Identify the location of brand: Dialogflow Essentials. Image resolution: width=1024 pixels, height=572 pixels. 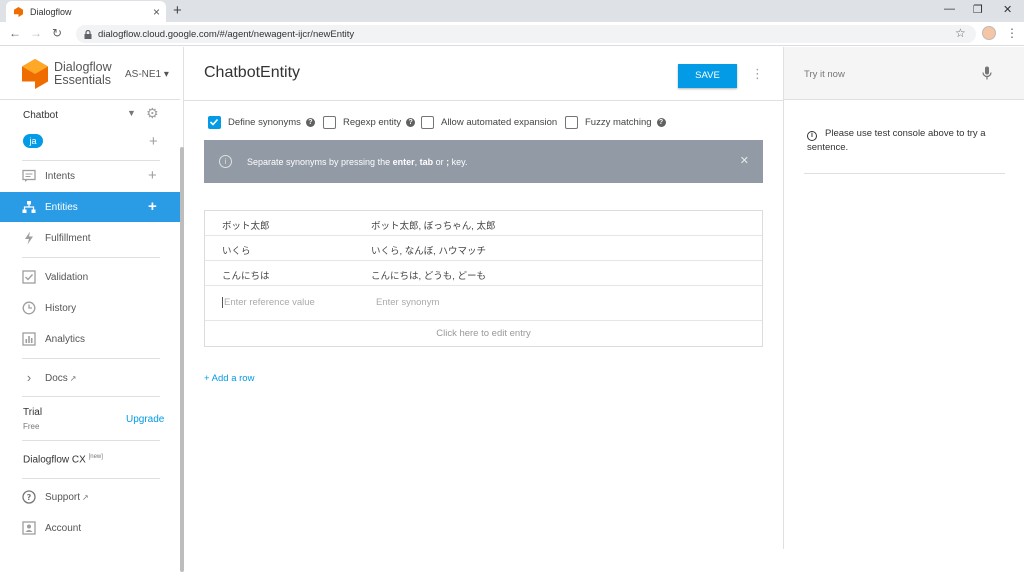
(67, 74).